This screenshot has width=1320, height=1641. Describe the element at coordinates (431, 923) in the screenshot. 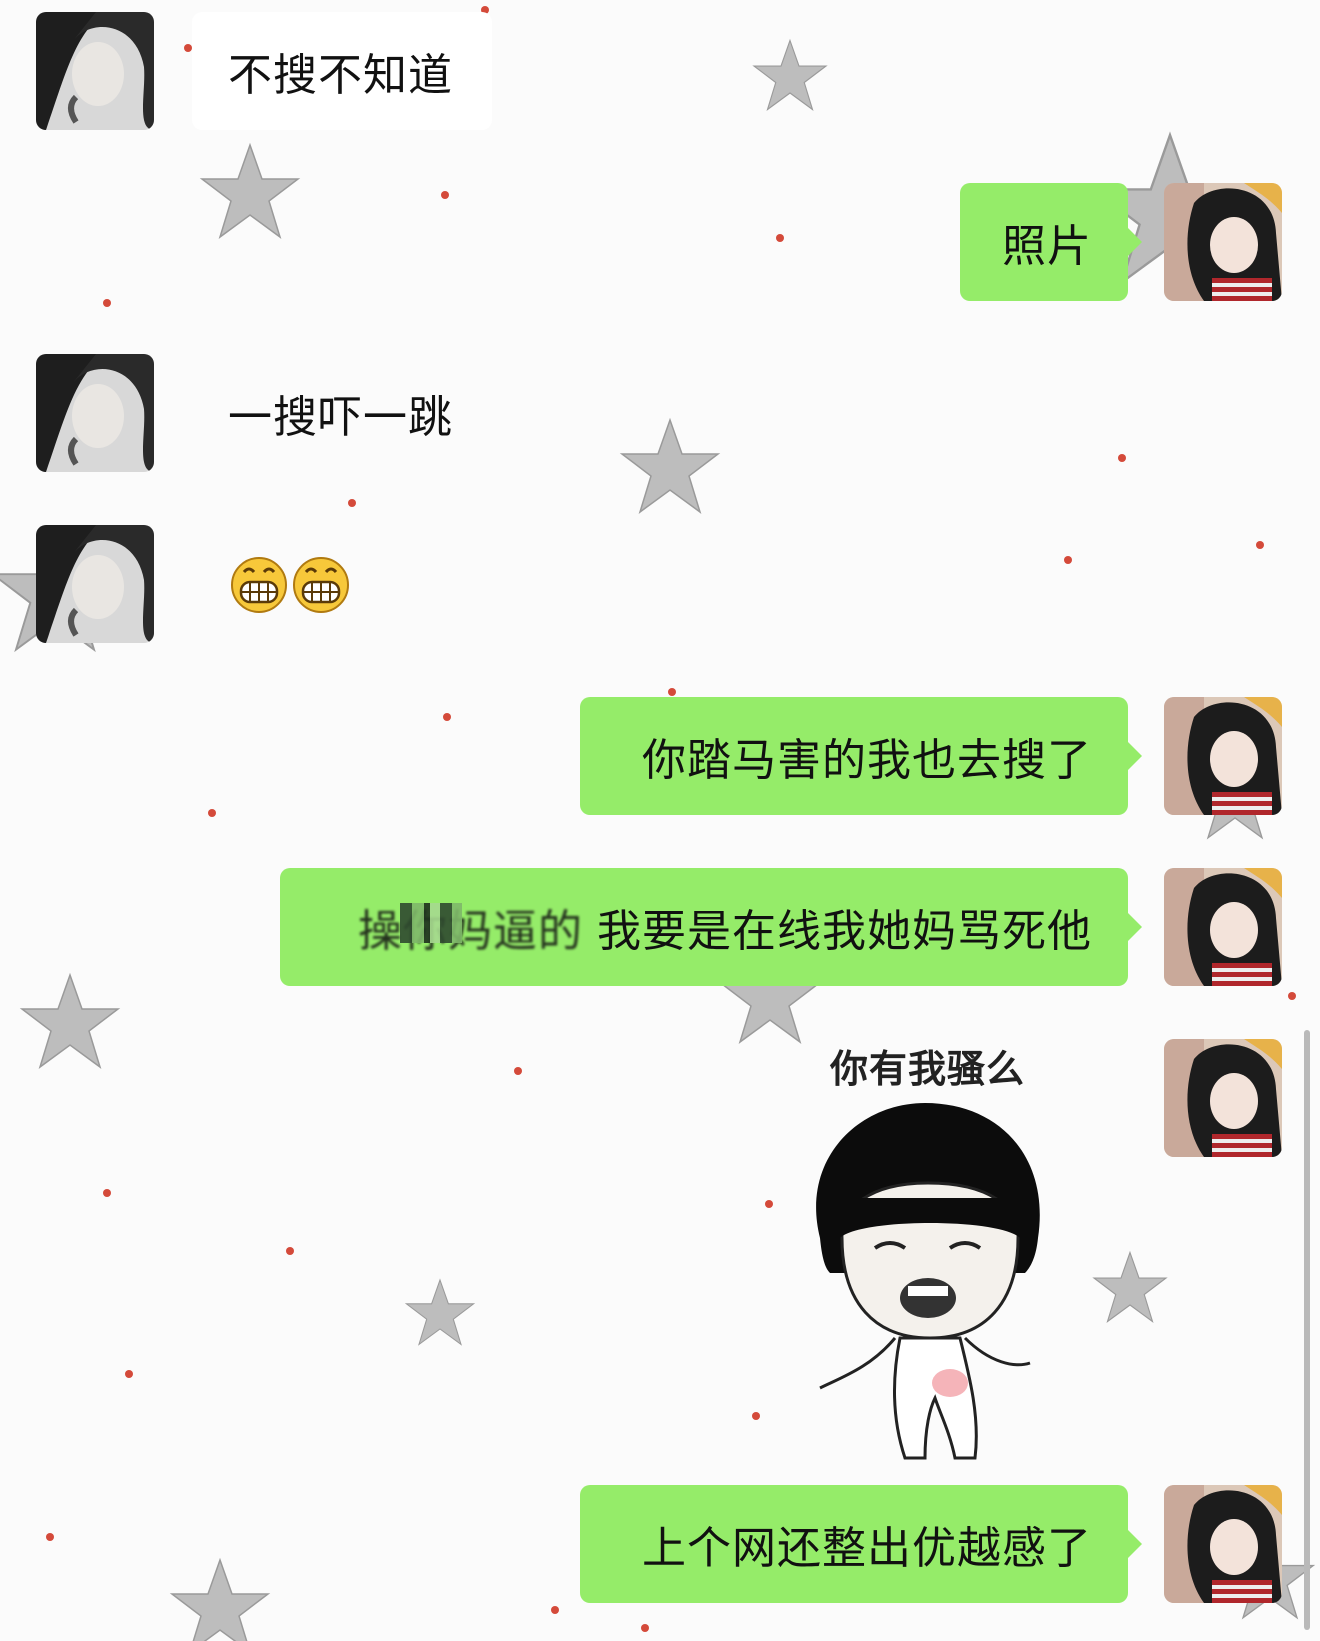

I see `mosaic-overlay` at that location.